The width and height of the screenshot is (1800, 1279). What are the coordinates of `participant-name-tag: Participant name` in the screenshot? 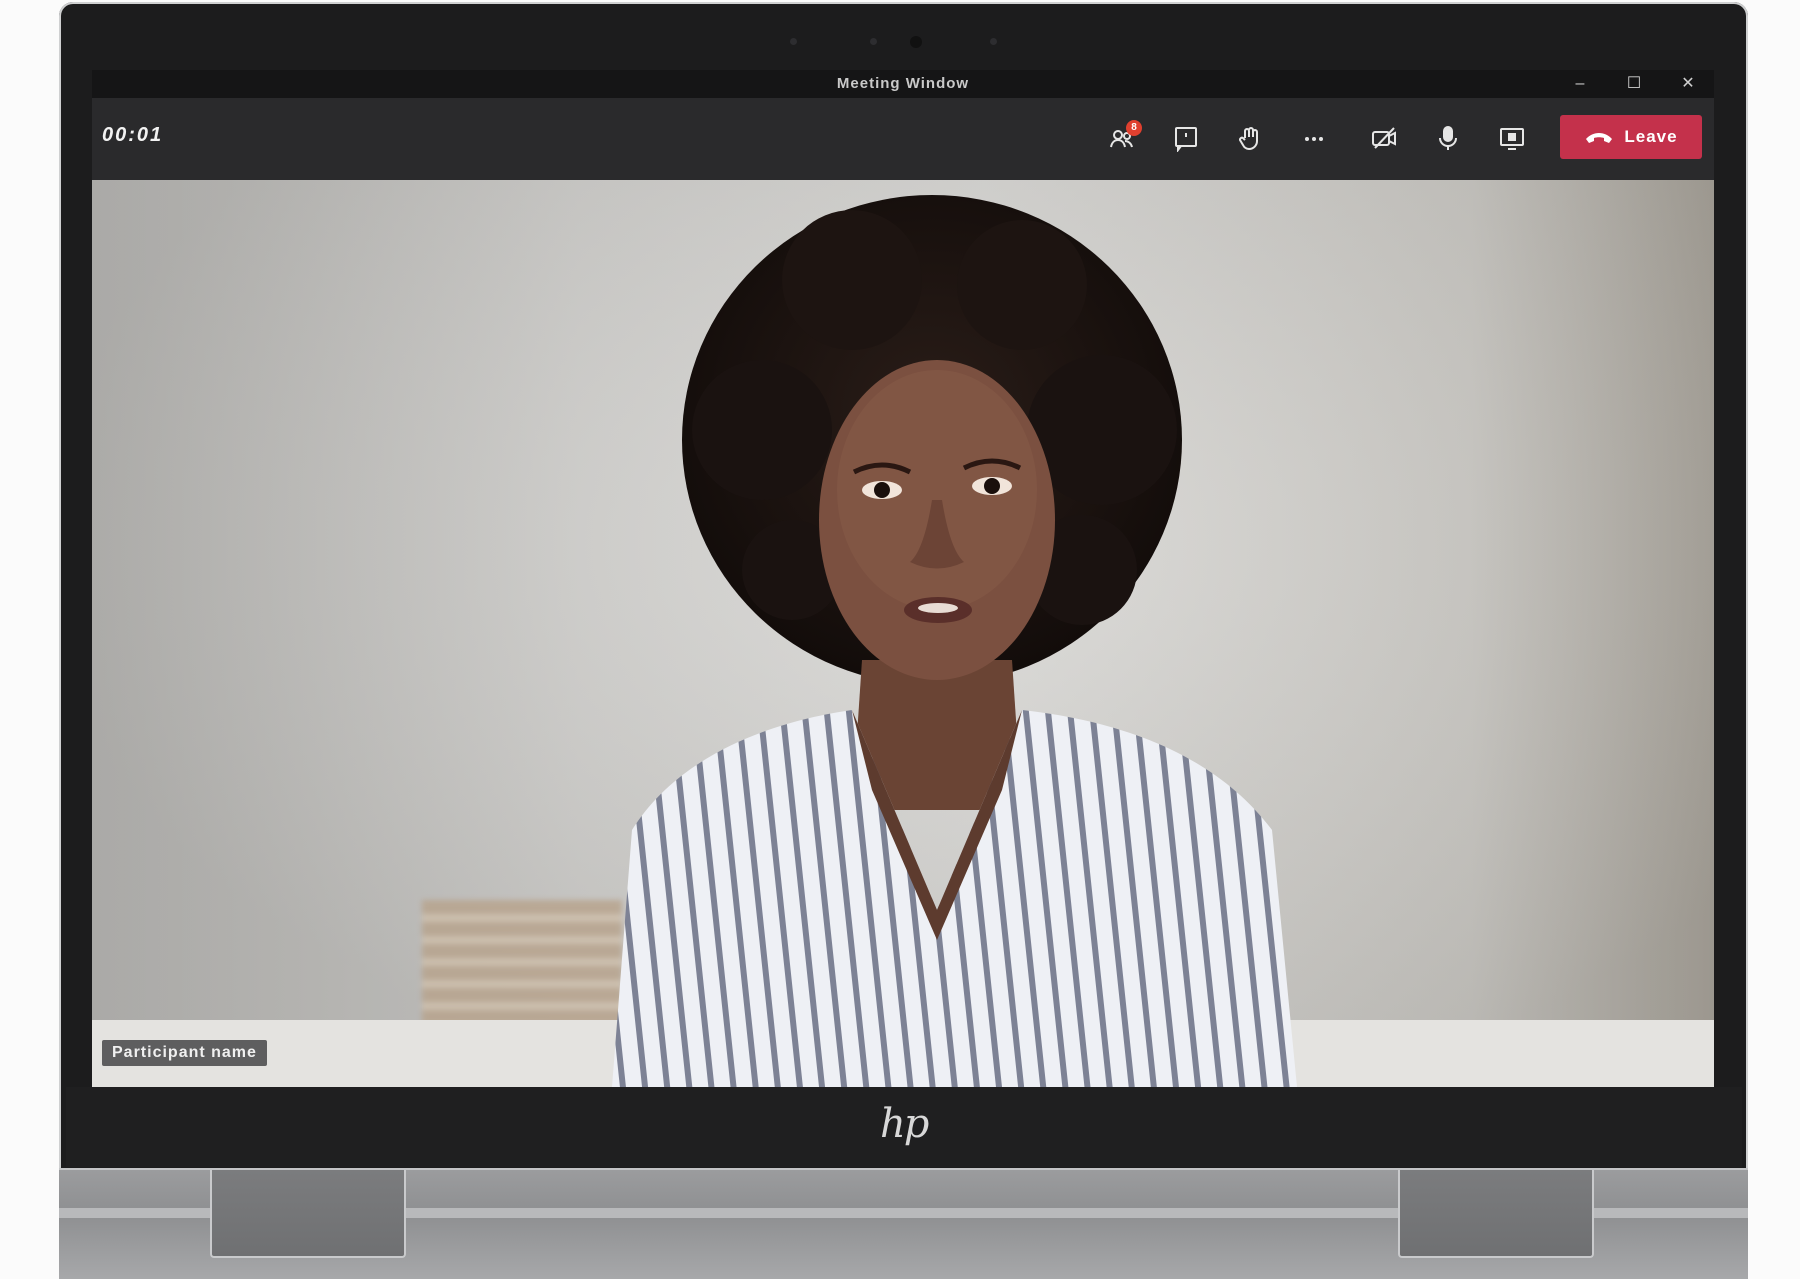 It's located at (184, 1053).